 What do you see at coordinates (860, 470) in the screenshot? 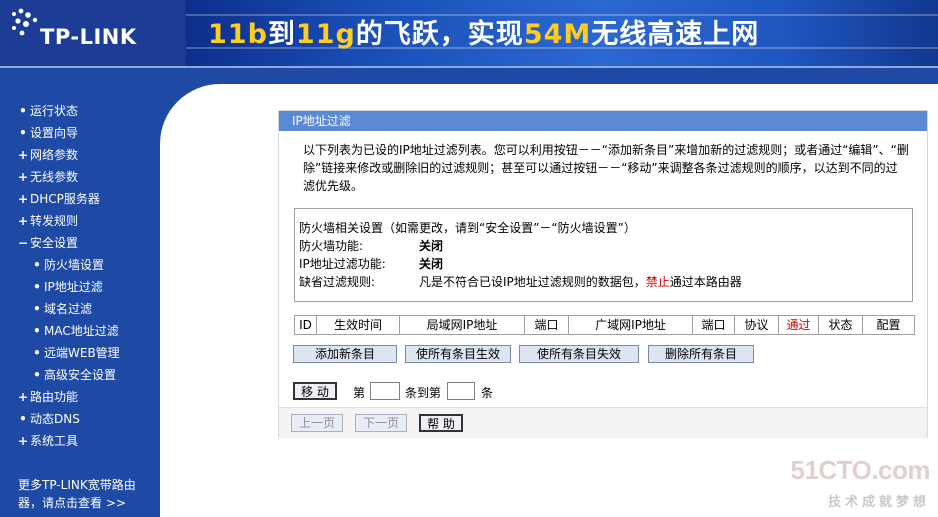
I see `watermark-logo: 51CTO.com` at bounding box center [860, 470].